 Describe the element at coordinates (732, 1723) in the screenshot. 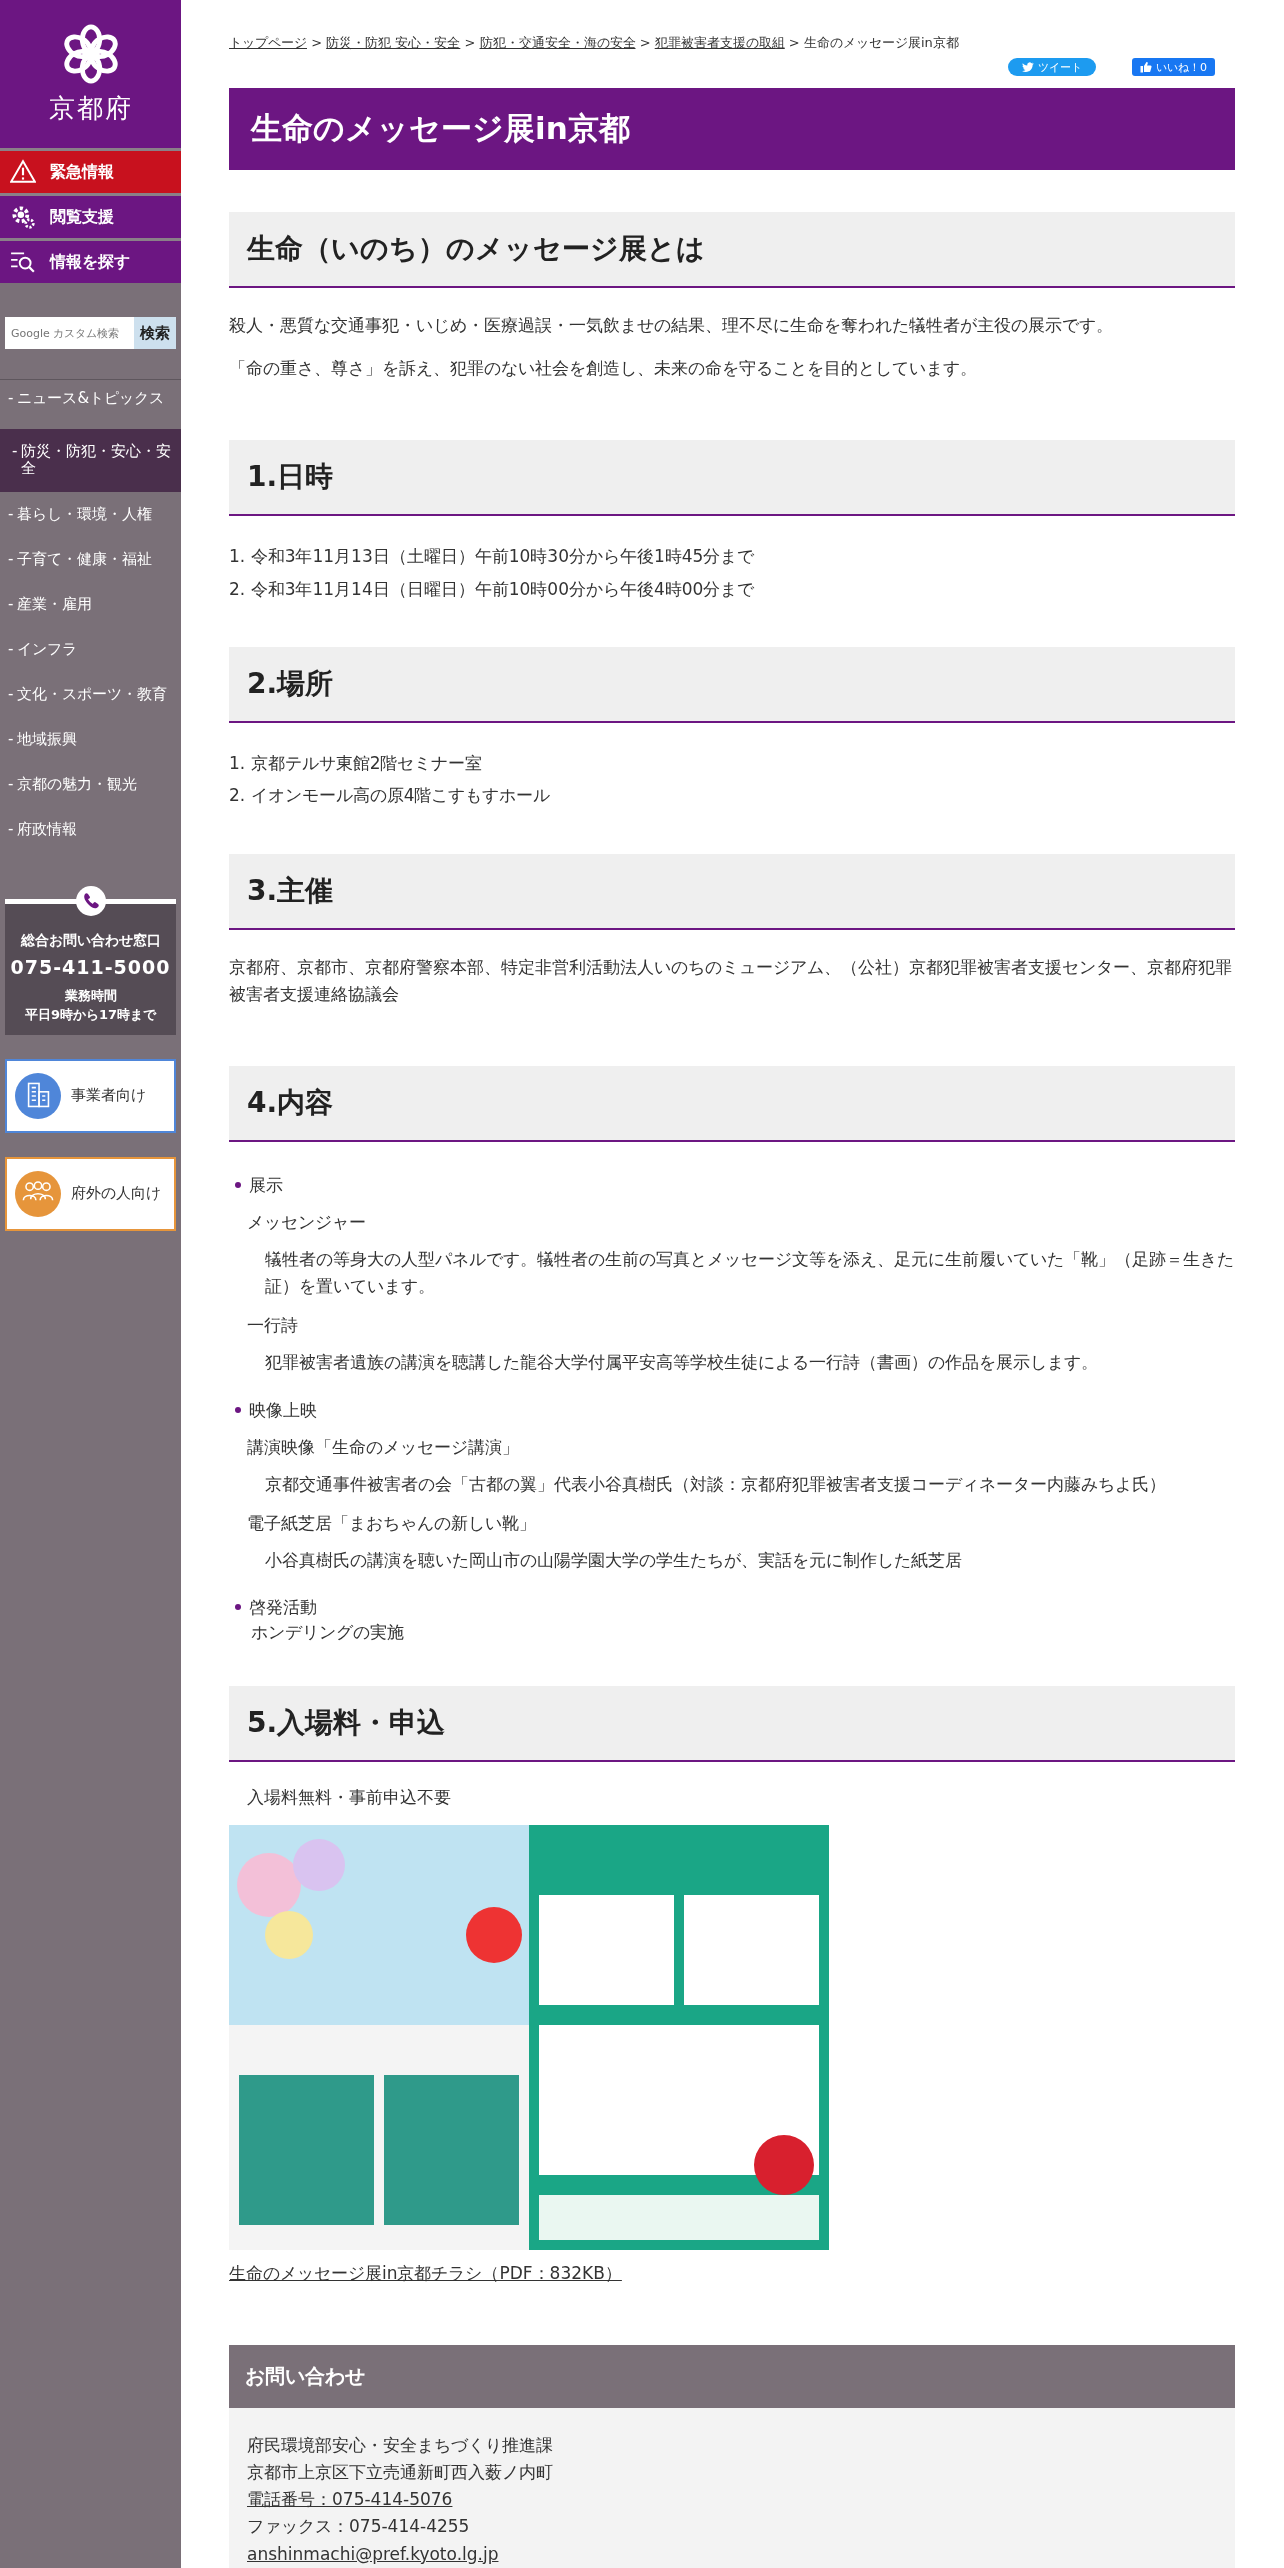

I see `section-heading: 5.入場料・申込` at that location.